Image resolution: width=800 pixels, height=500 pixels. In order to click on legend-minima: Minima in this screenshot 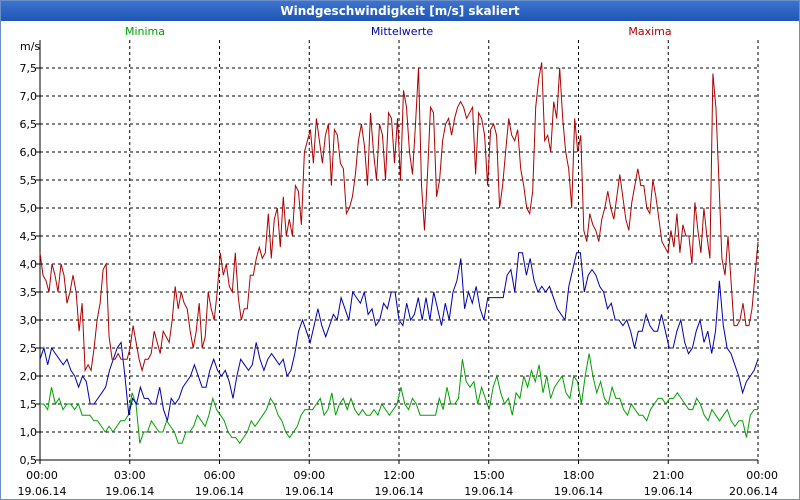, I will do `click(145, 31)`.